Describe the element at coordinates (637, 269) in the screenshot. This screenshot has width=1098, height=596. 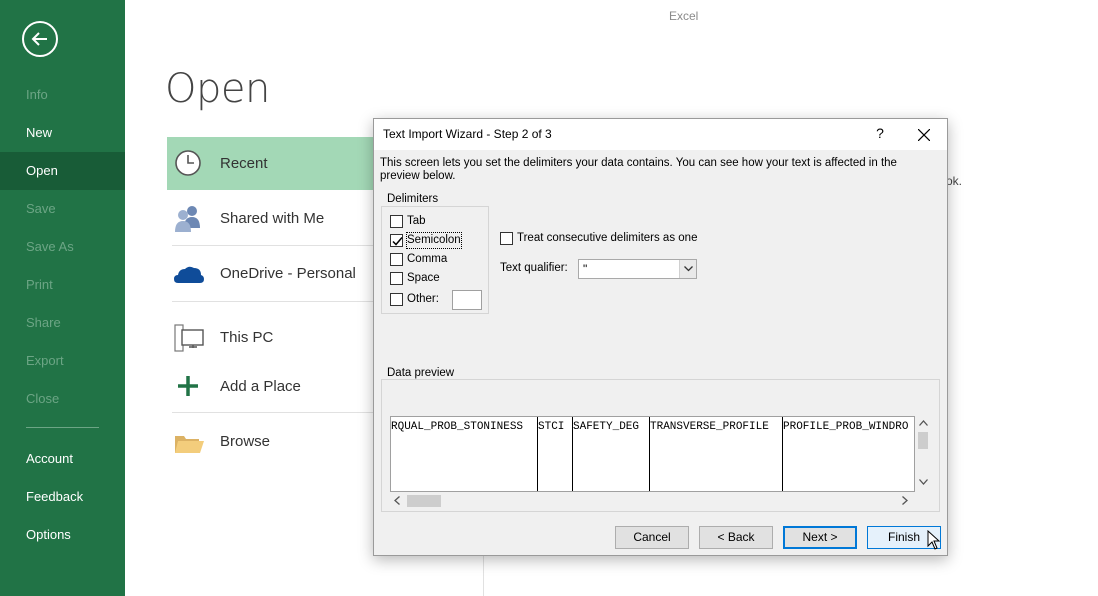
I see `text-qualifier-select: "` at that location.